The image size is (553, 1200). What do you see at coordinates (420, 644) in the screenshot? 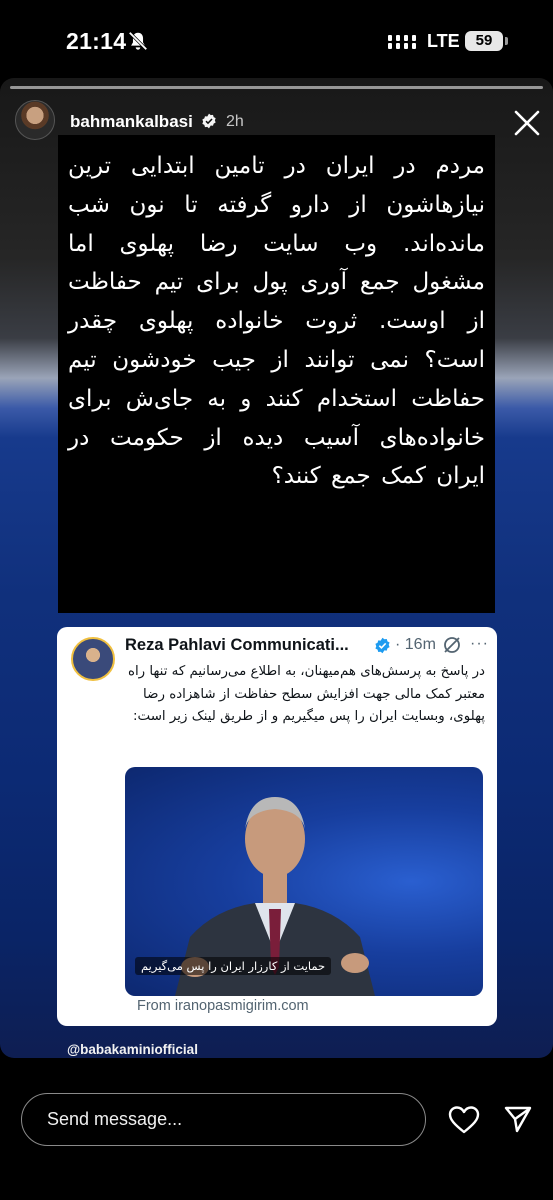
I see `tweet-time-value: 16m` at bounding box center [420, 644].